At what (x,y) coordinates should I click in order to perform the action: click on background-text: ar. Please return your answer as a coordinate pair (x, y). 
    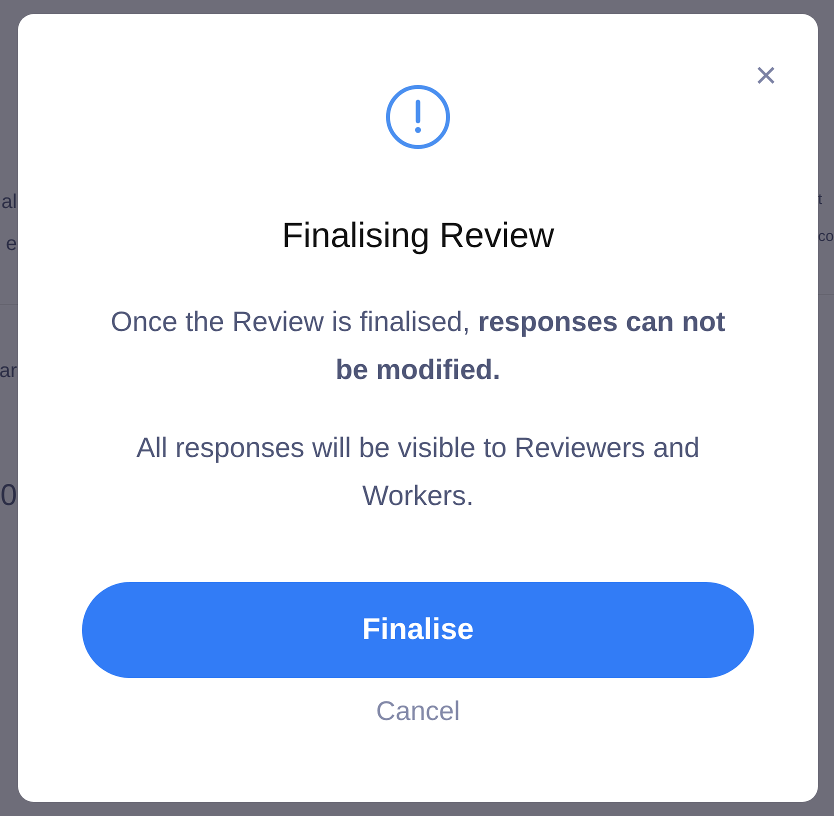
    Looking at the image, I should click on (8, 371).